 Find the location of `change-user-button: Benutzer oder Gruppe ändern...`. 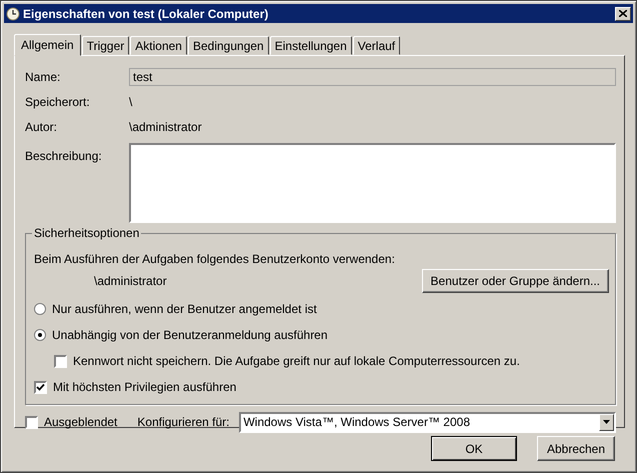

change-user-button: Benutzer oder Gruppe ändern... is located at coordinates (515, 281).